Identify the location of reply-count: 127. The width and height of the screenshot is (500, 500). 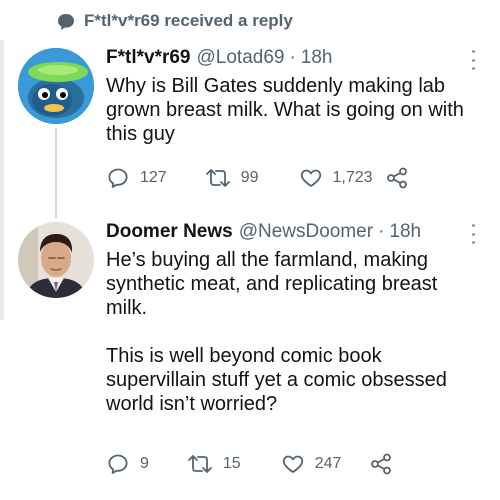
(153, 177).